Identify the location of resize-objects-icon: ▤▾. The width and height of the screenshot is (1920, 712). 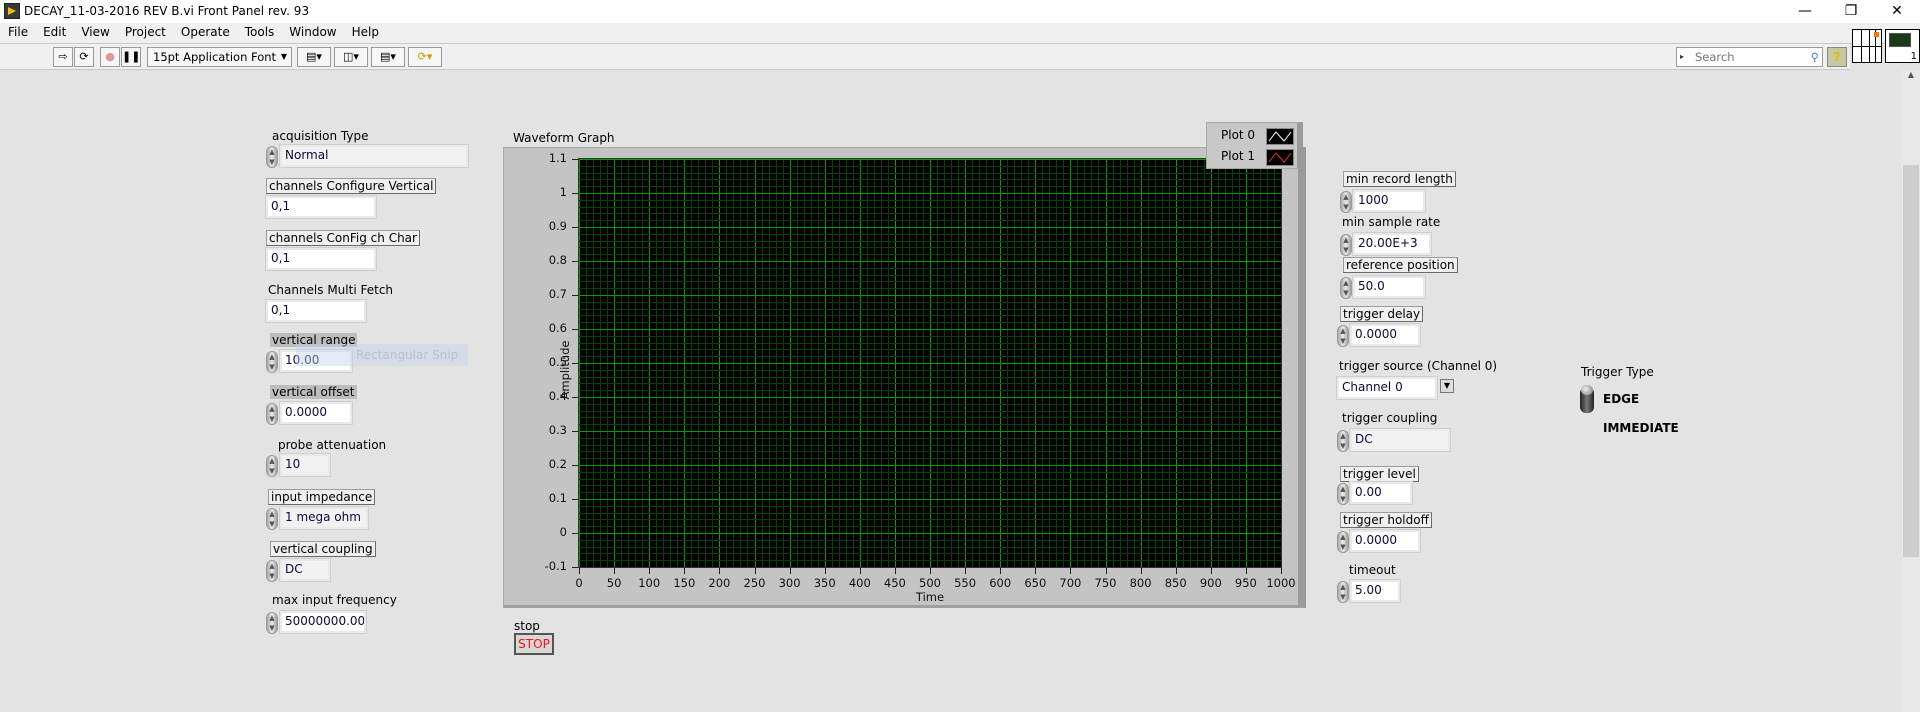
(388, 57).